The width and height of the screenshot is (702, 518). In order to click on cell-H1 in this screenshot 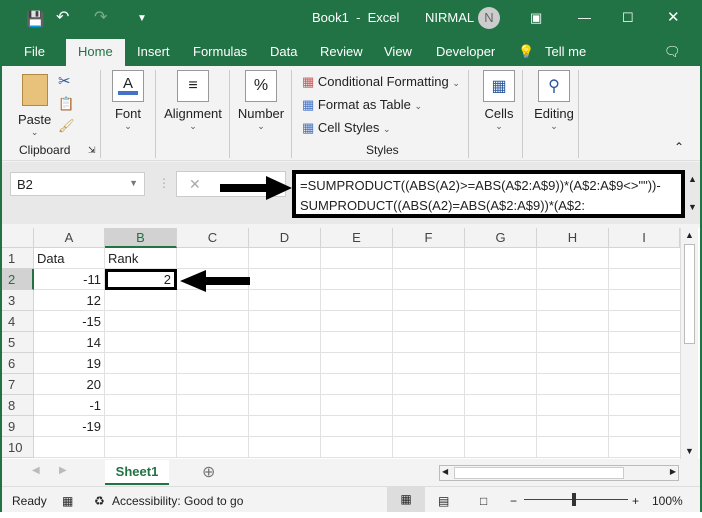, I will do `click(573, 258)`.